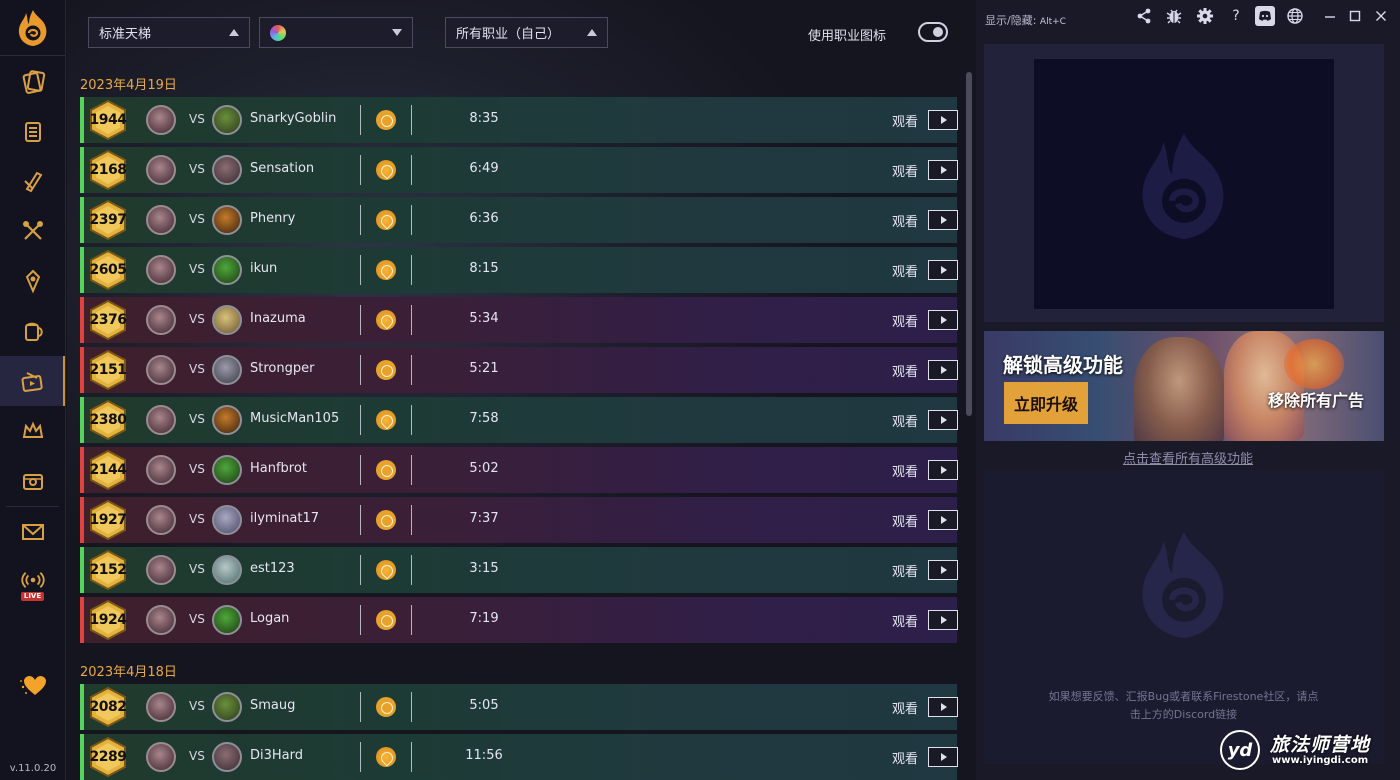  What do you see at coordinates (1265, 16) in the screenshot?
I see `discord-icon` at bounding box center [1265, 16].